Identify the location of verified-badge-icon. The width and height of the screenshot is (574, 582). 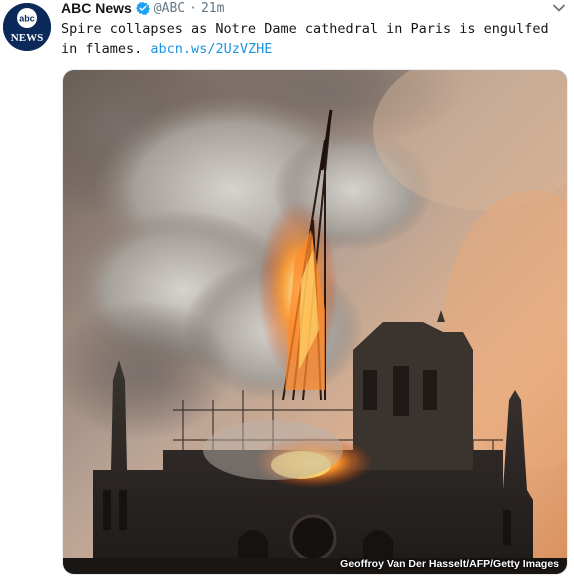
(142, 8).